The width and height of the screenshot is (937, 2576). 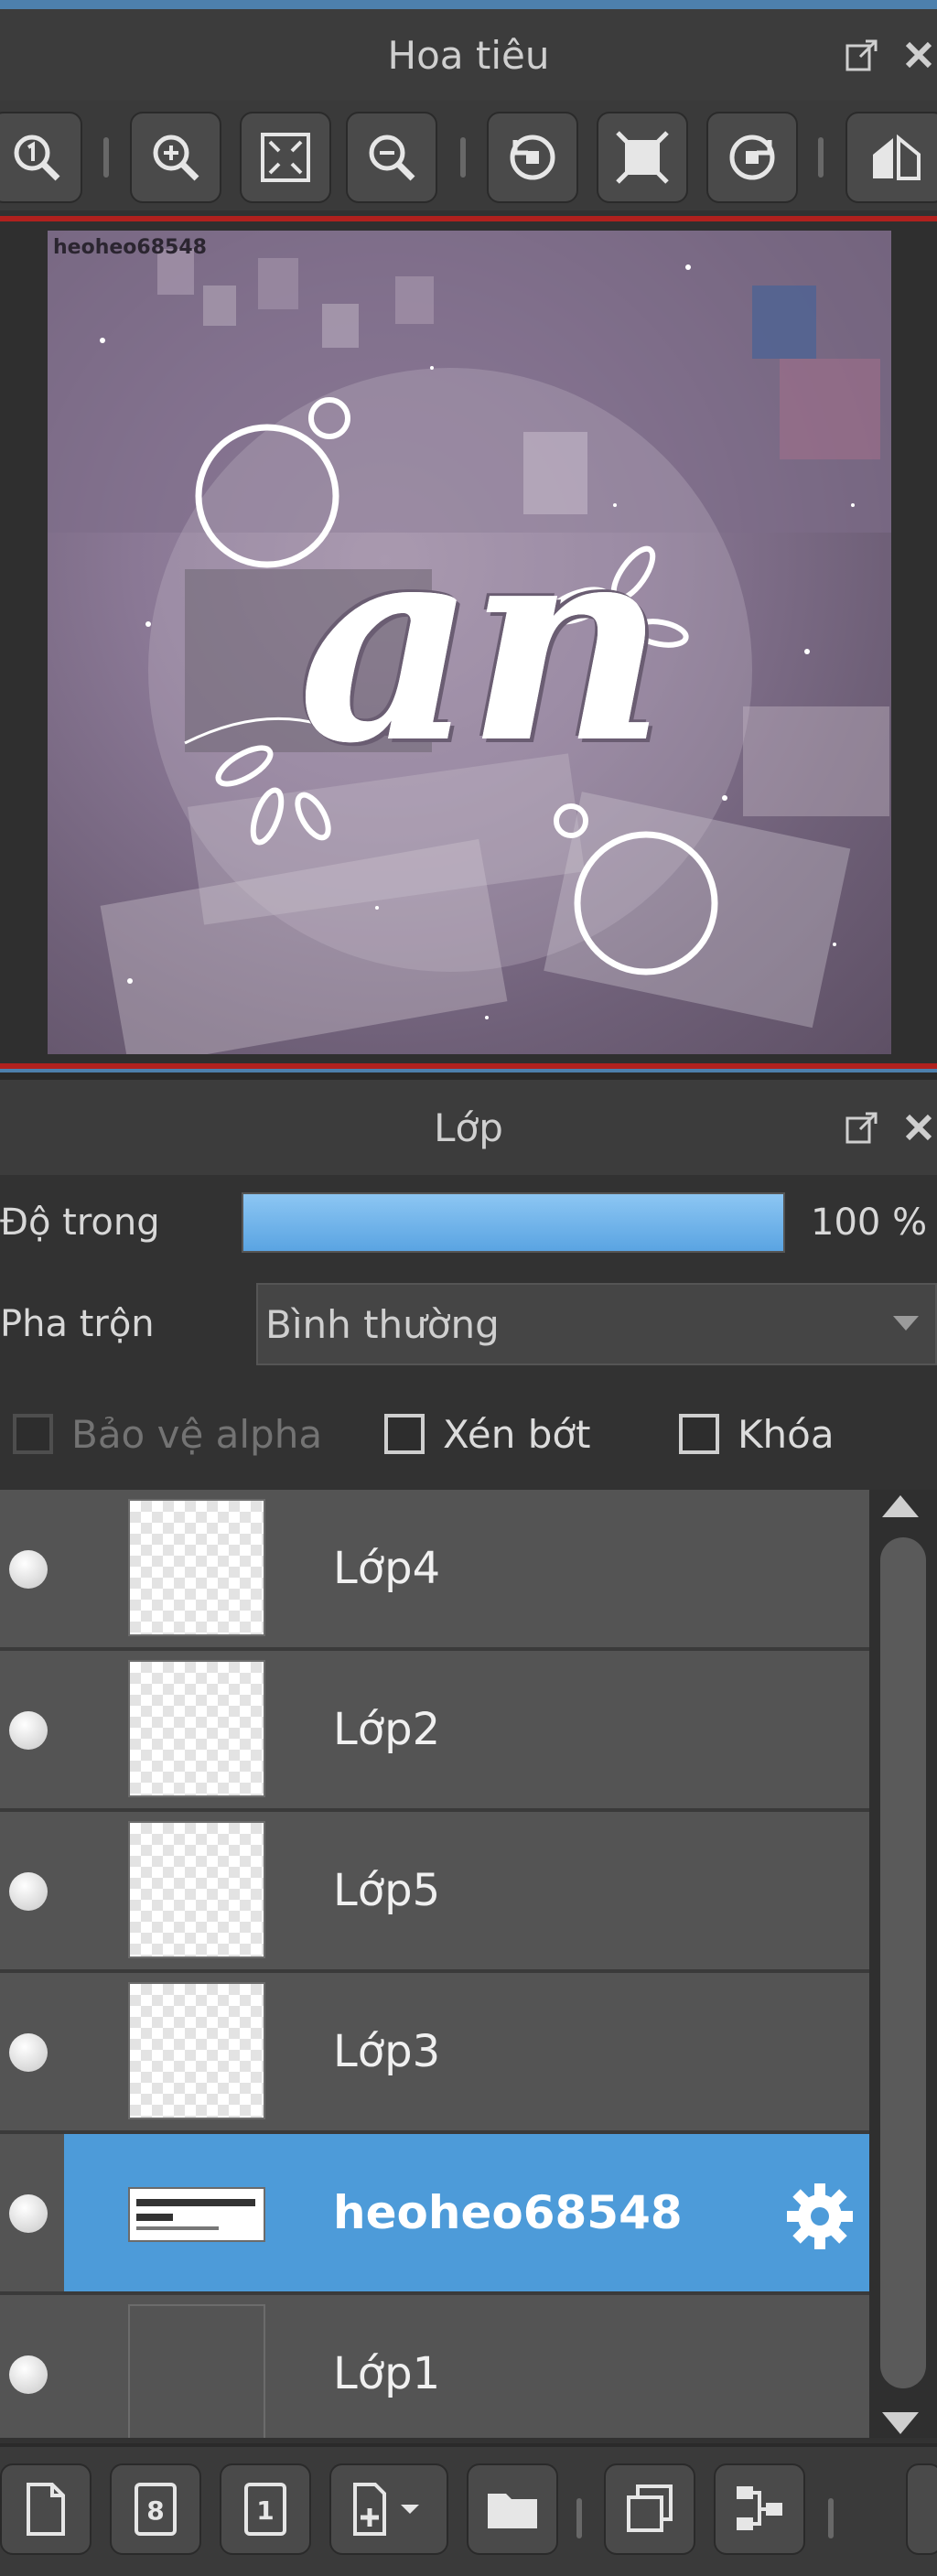 I want to click on new-1bit-layer-icon: 1, so click(x=265, y=2509).